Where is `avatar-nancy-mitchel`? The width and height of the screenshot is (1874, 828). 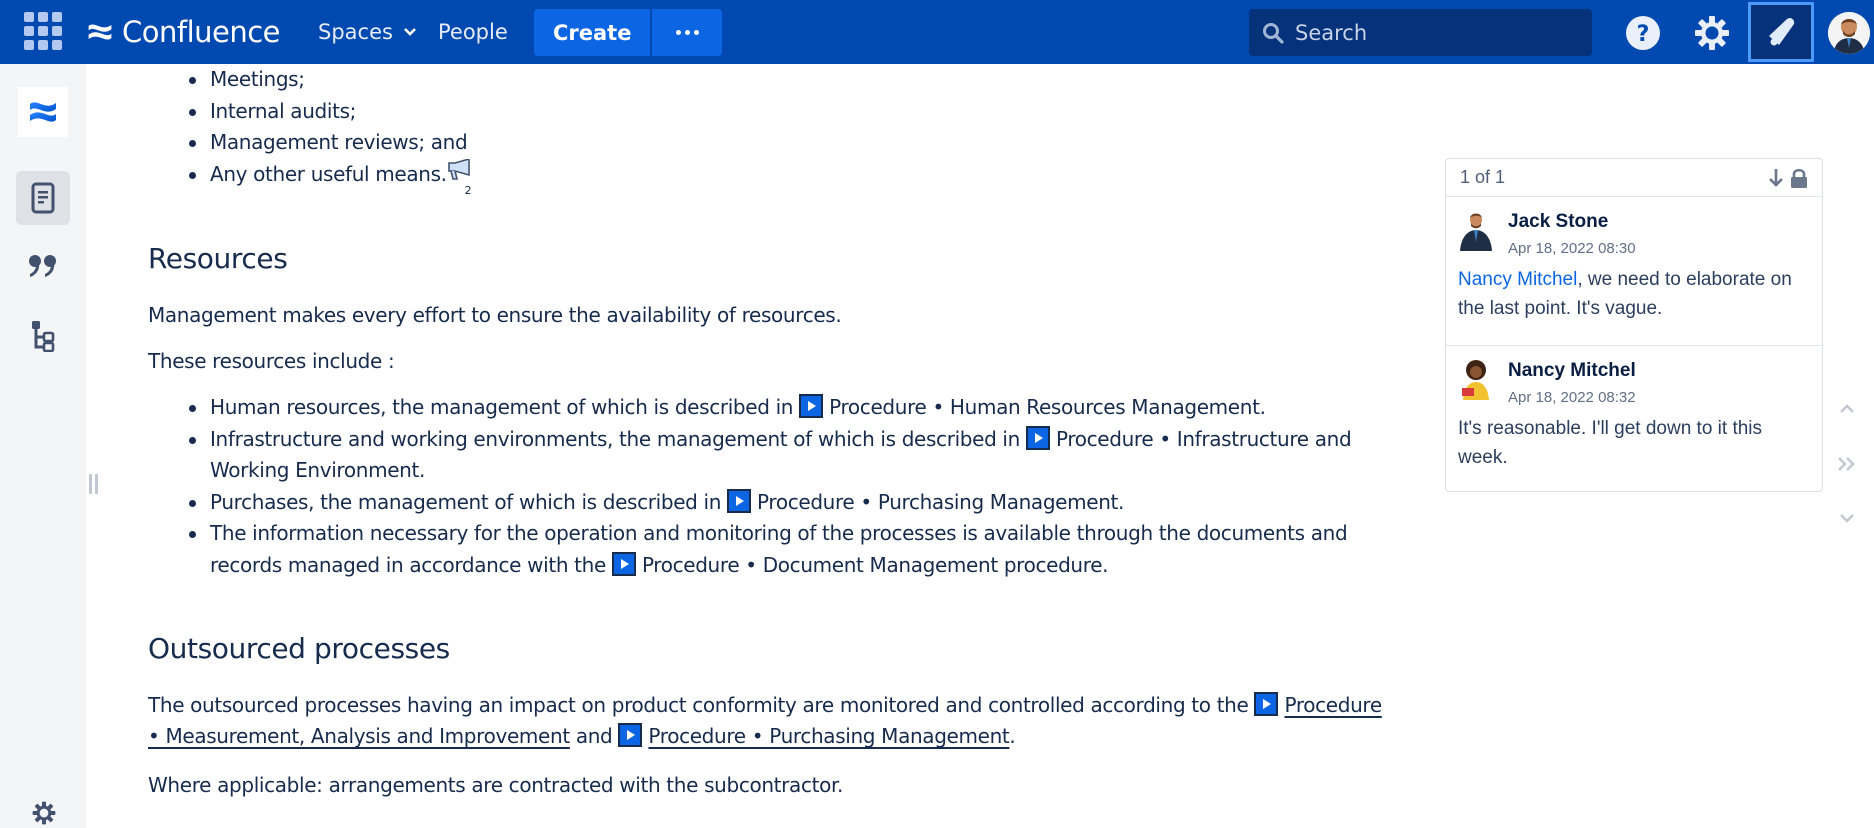 avatar-nancy-mitchel is located at coordinates (1476, 380).